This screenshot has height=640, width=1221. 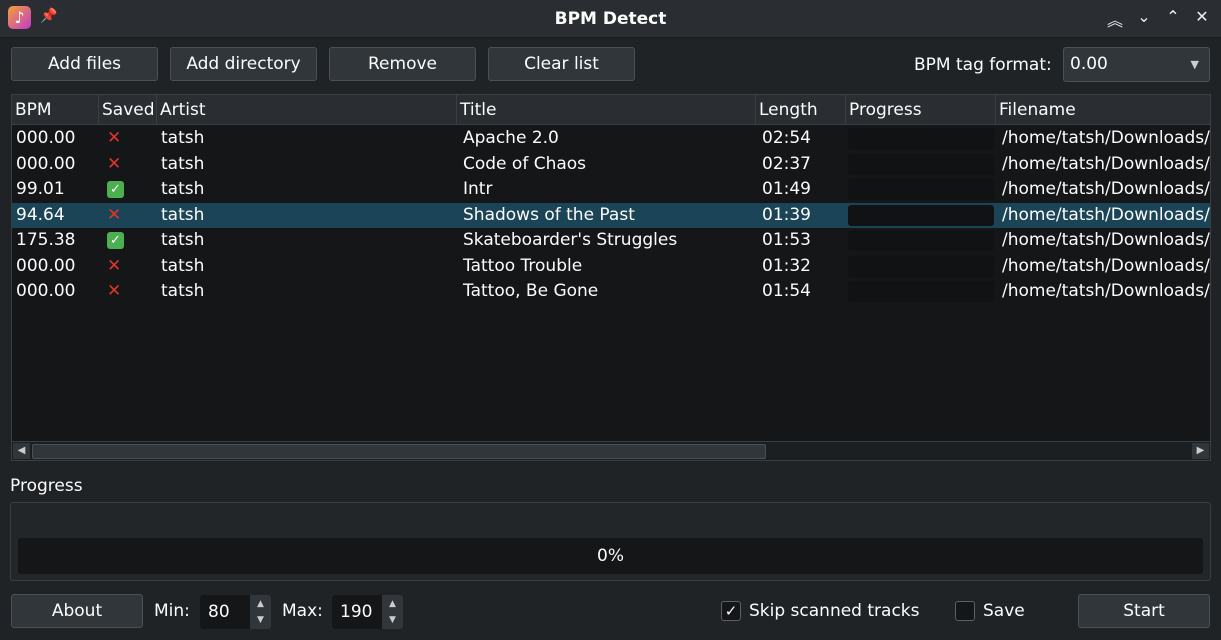 What do you see at coordinates (1144, 611) in the screenshot?
I see `start-button: Start` at bounding box center [1144, 611].